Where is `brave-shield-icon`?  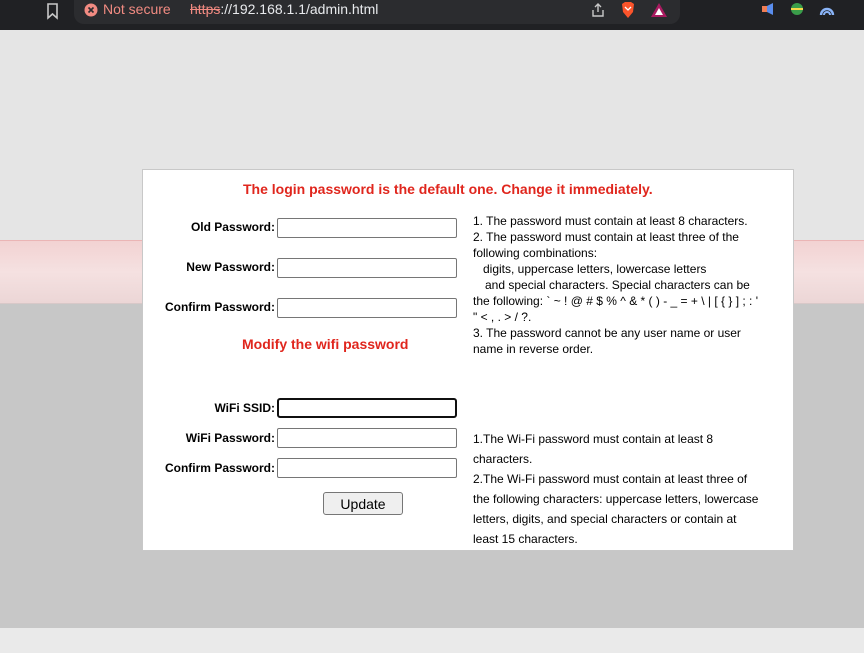 brave-shield-icon is located at coordinates (628, 10).